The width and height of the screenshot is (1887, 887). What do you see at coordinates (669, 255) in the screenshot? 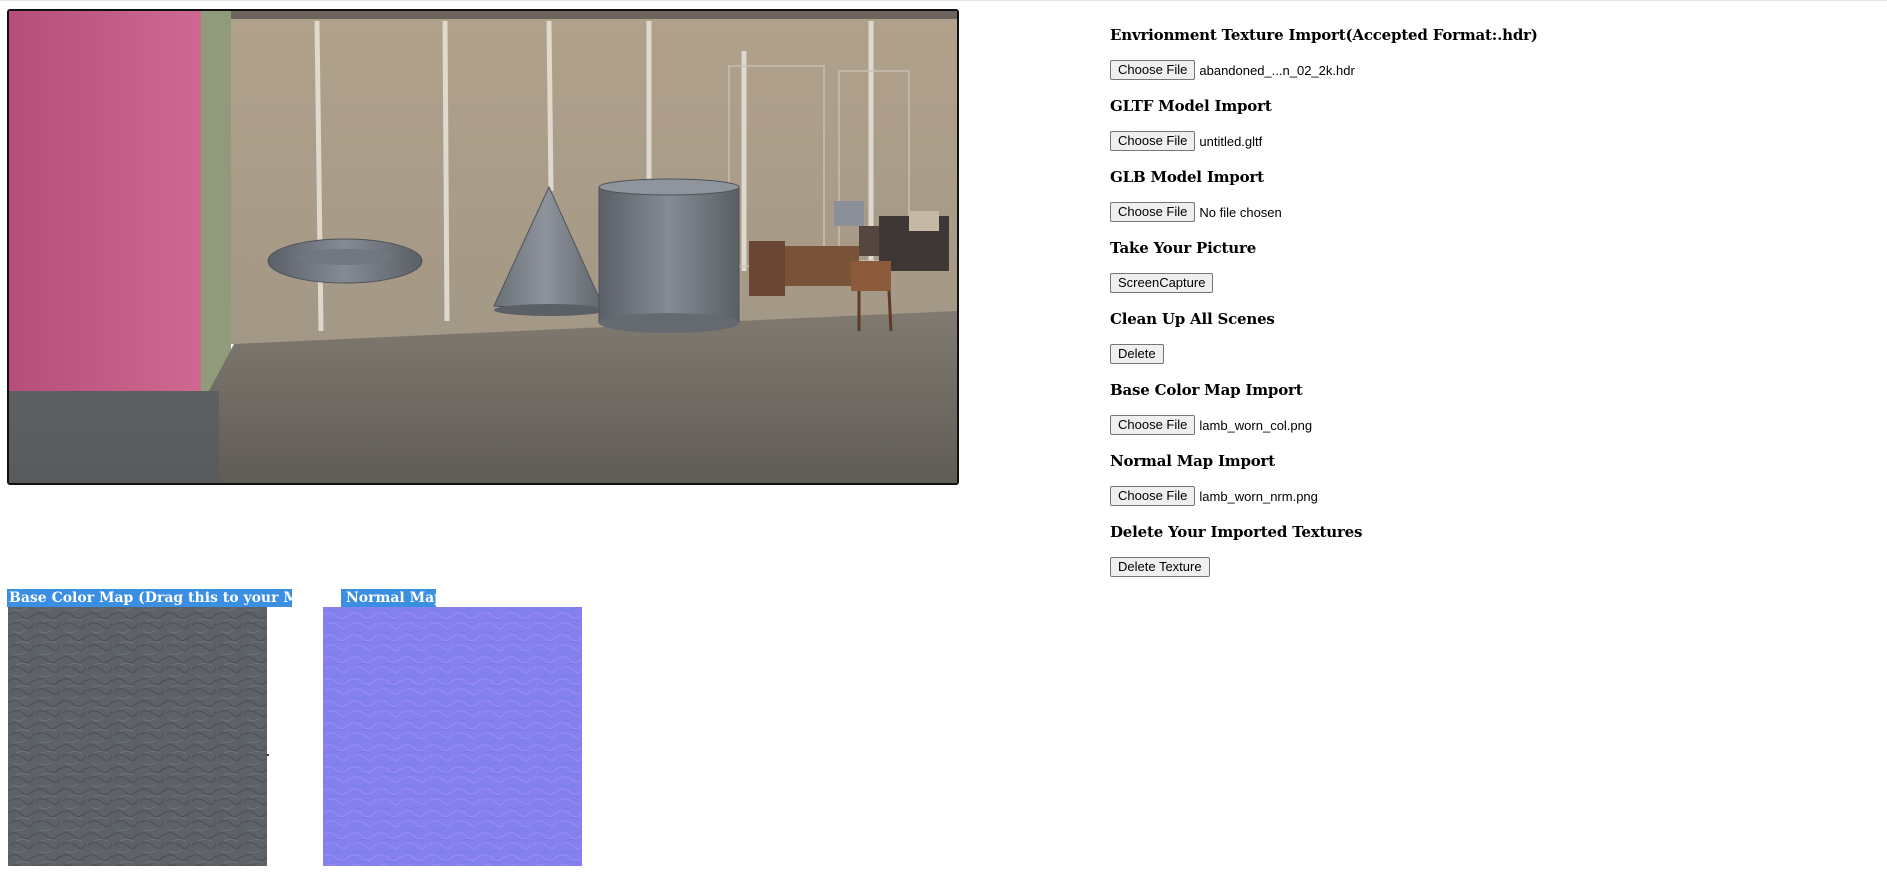
I see `cylinder-mesh` at bounding box center [669, 255].